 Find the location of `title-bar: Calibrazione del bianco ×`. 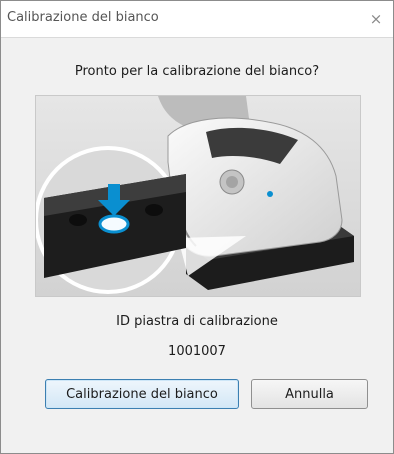

title-bar: Calibrazione del bianco × is located at coordinates (197, 19).